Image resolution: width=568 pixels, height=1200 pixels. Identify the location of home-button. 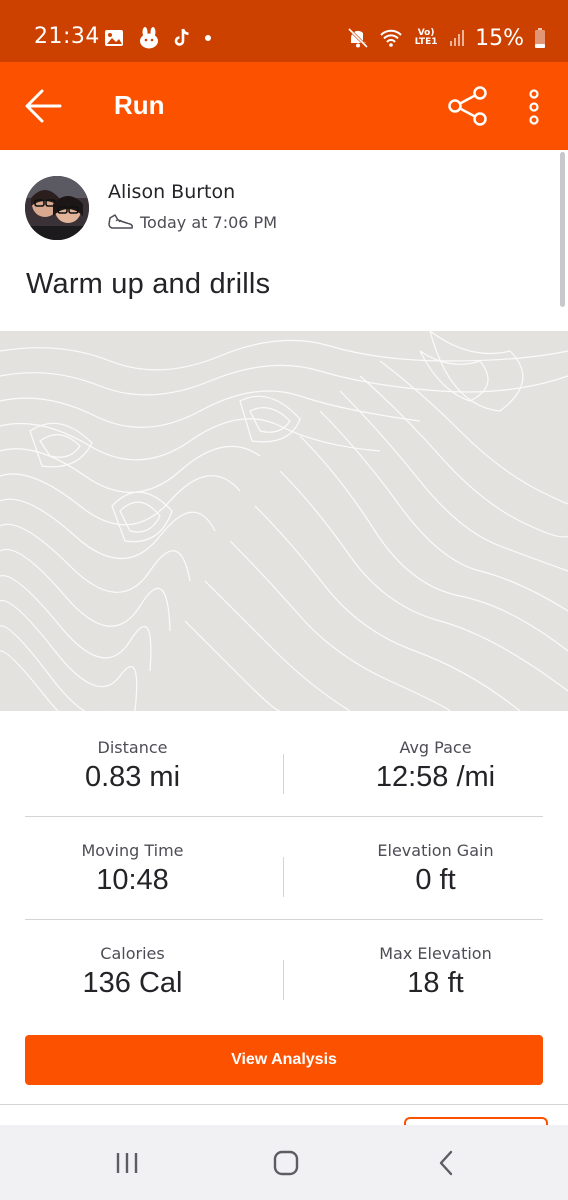
(286, 1163).